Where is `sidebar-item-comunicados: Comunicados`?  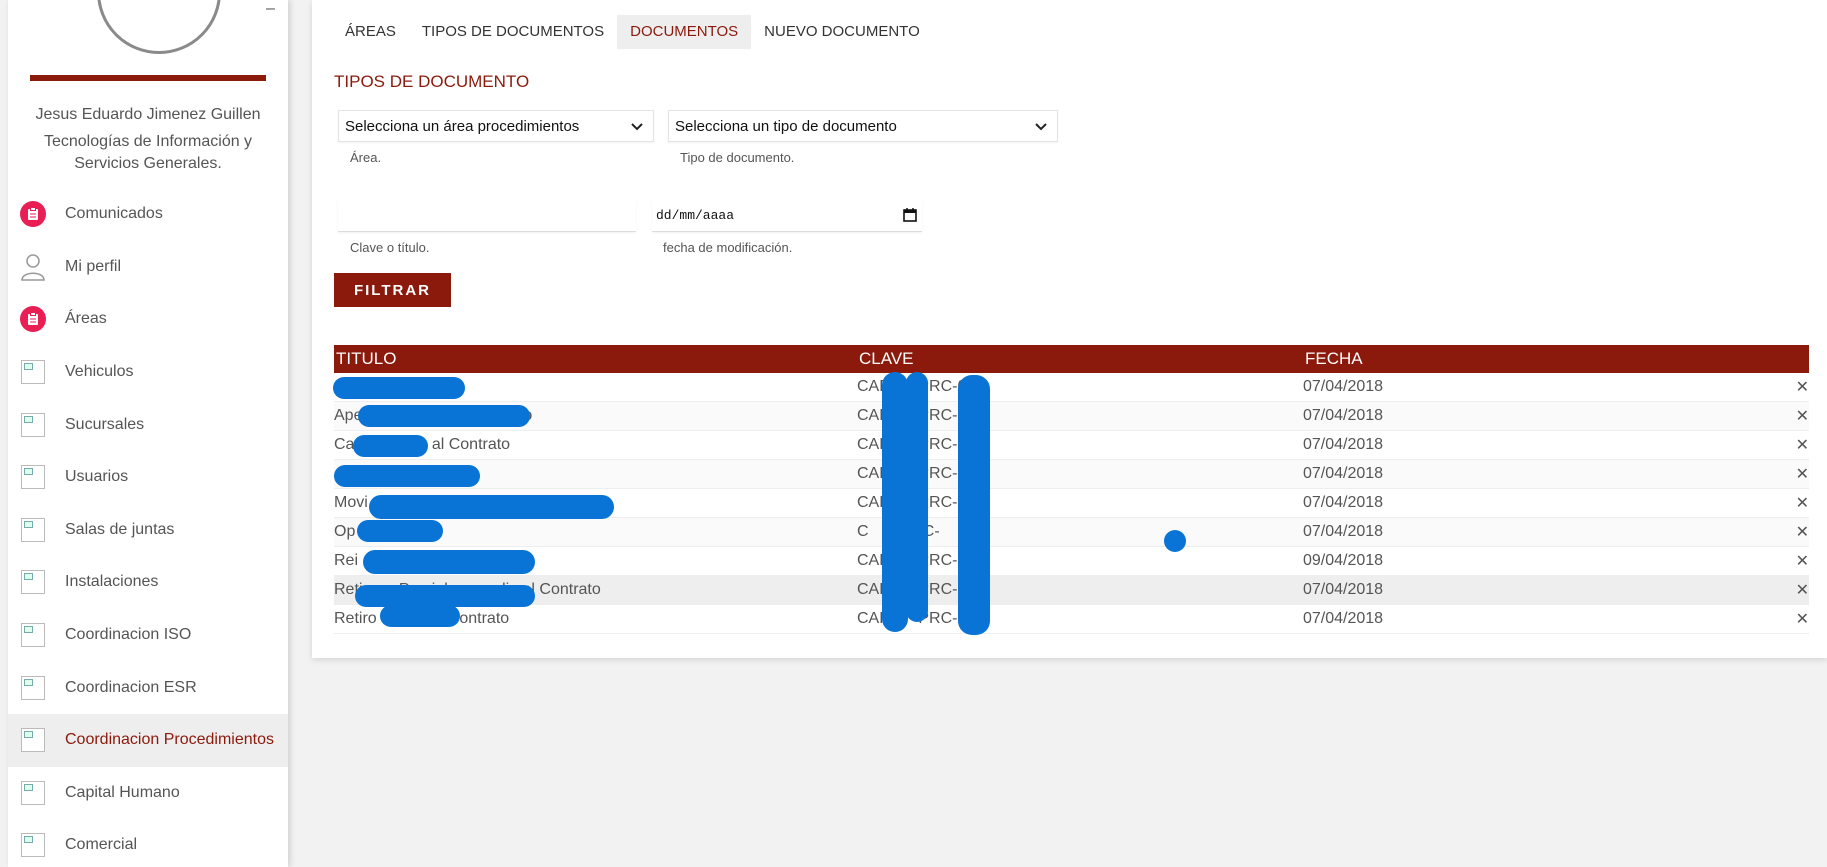 sidebar-item-comunicados: Comunicados is located at coordinates (148, 214).